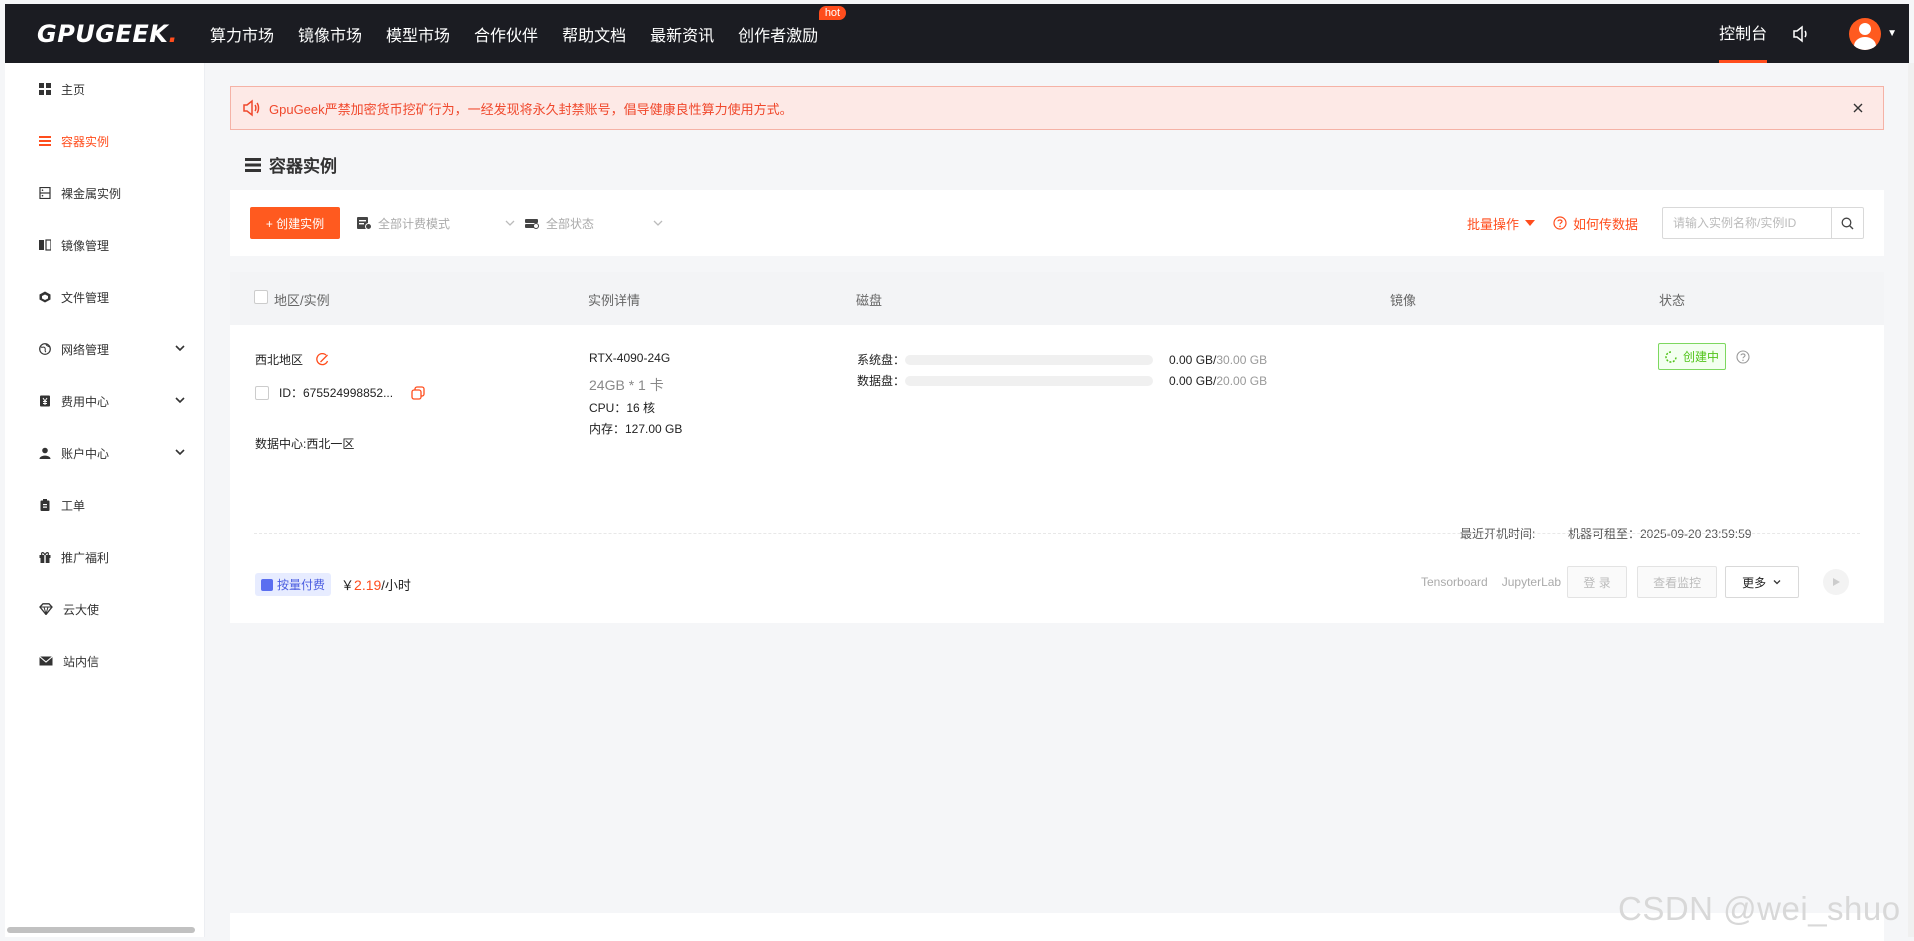 The height and width of the screenshot is (941, 1914). What do you see at coordinates (1029, 359) in the screenshot?
I see `system-disk-usage-bar` at bounding box center [1029, 359].